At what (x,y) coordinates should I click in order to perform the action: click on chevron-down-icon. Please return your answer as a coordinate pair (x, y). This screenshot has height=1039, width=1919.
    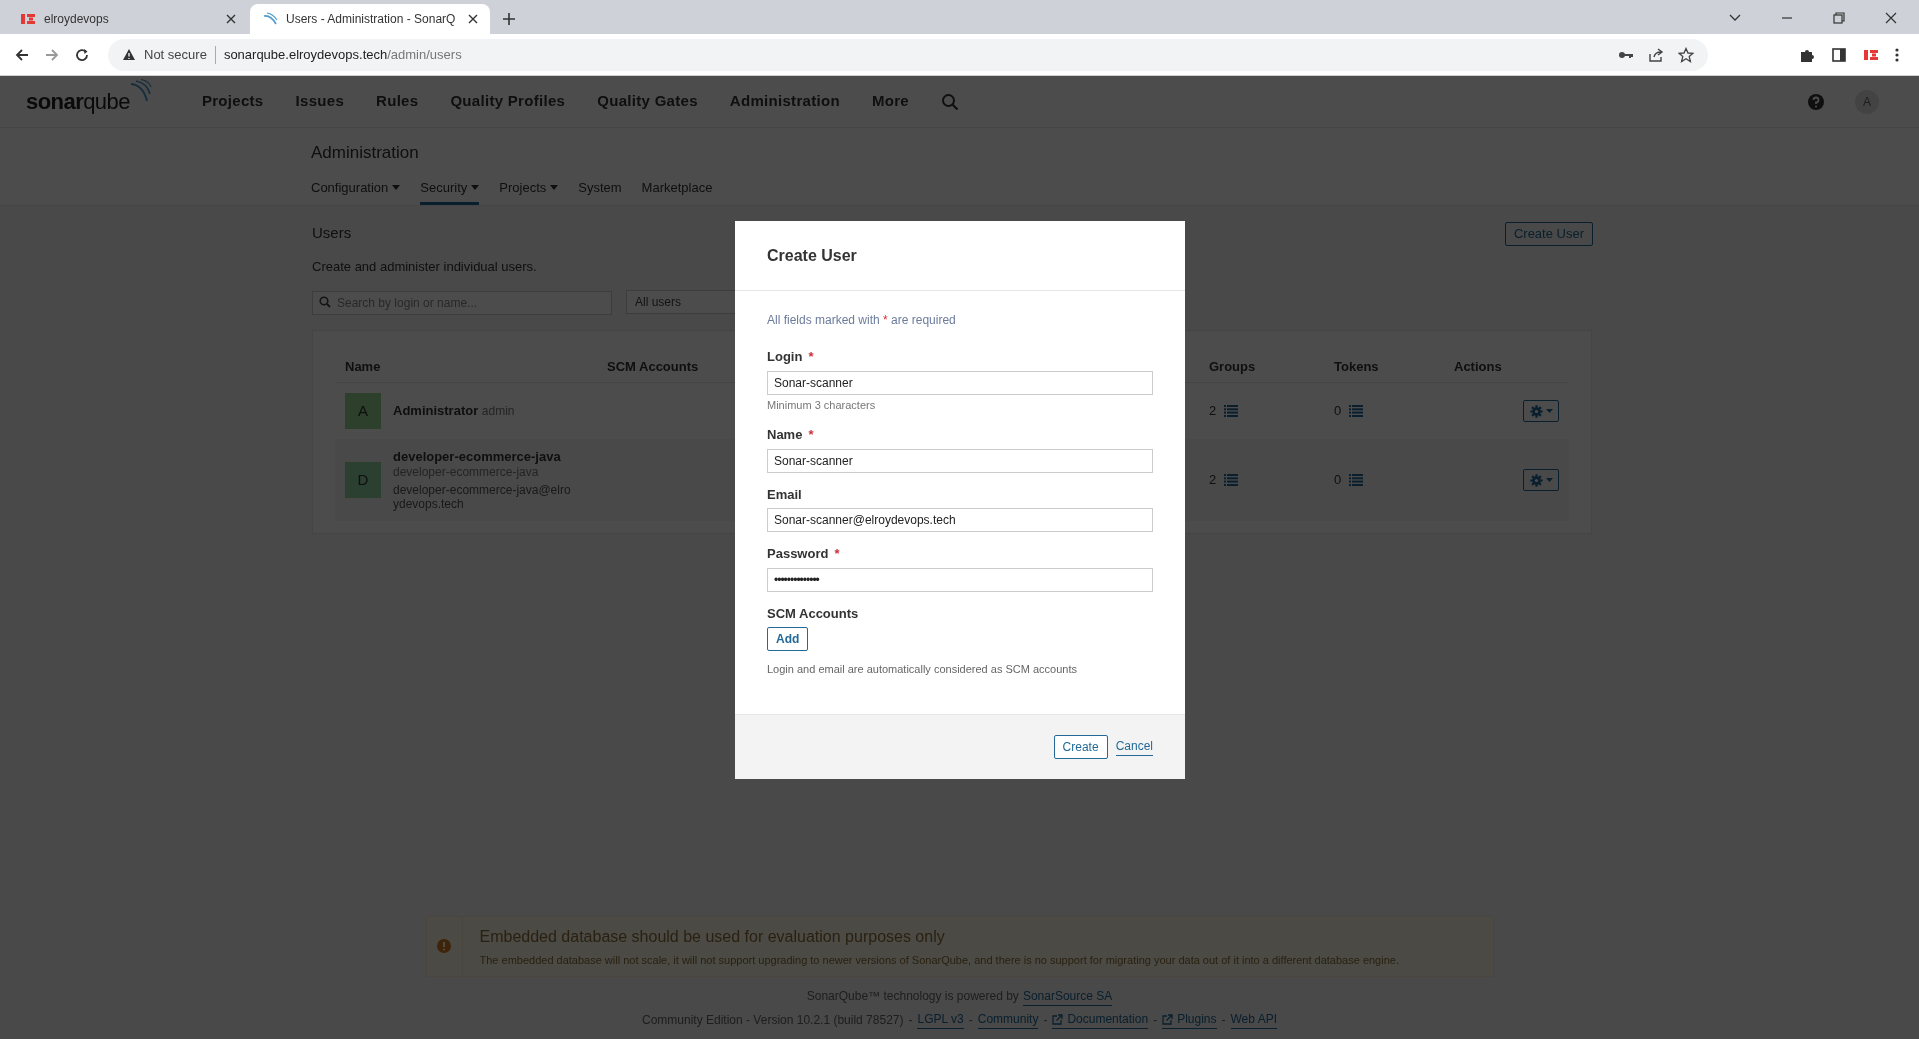
    Looking at the image, I should click on (1735, 18).